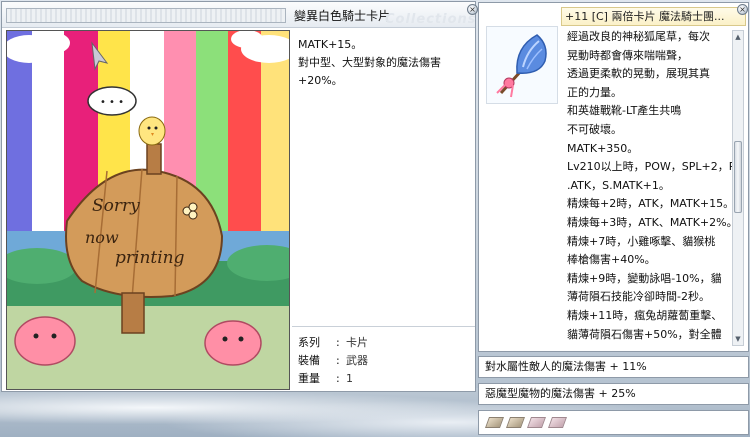 The image size is (750, 437). I want to click on card-slot-bar, so click(613, 422).